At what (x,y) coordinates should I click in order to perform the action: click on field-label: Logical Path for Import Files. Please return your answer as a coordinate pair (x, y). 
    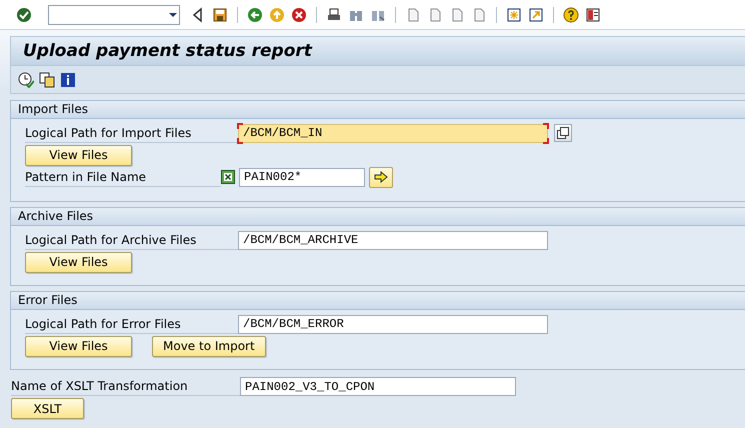
    Looking at the image, I should click on (131, 134).